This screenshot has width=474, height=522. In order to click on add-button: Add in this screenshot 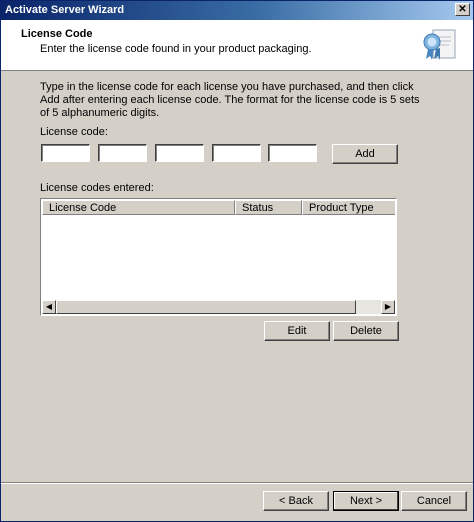, I will do `click(365, 154)`.